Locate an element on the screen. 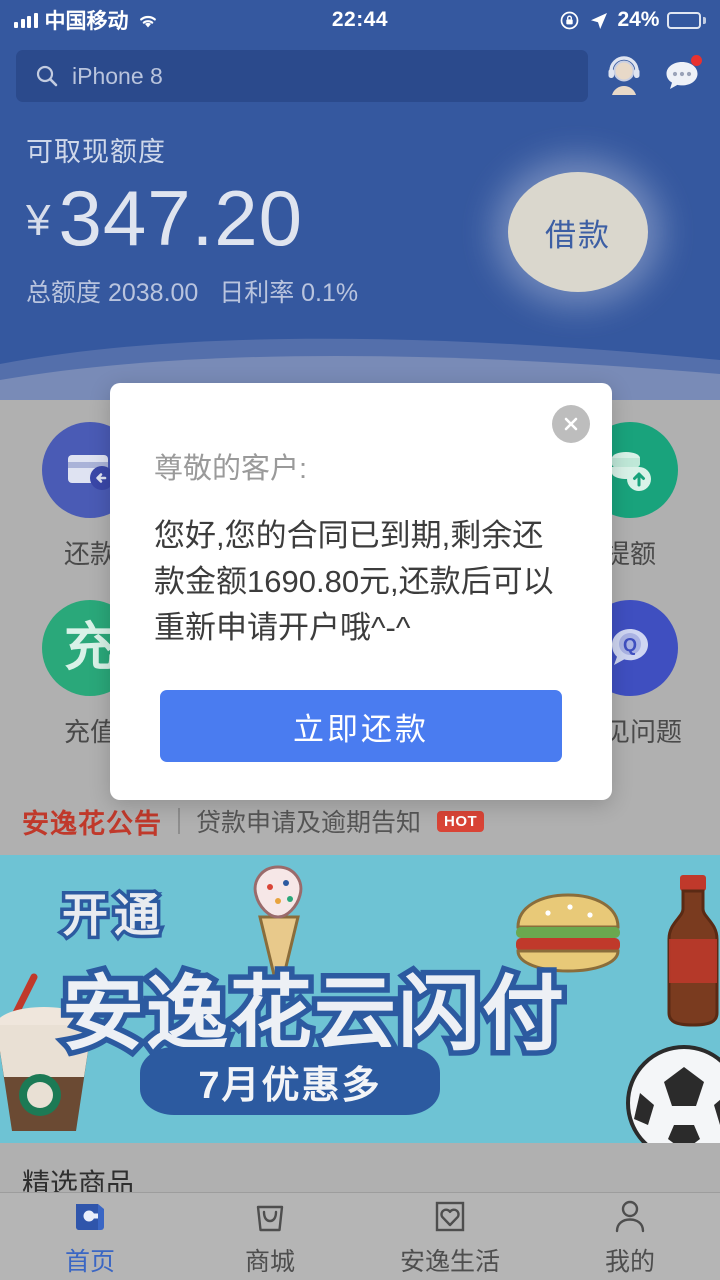 This screenshot has height=1280, width=720. repay-now-button: 立即还款 is located at coordinates (361, 726).